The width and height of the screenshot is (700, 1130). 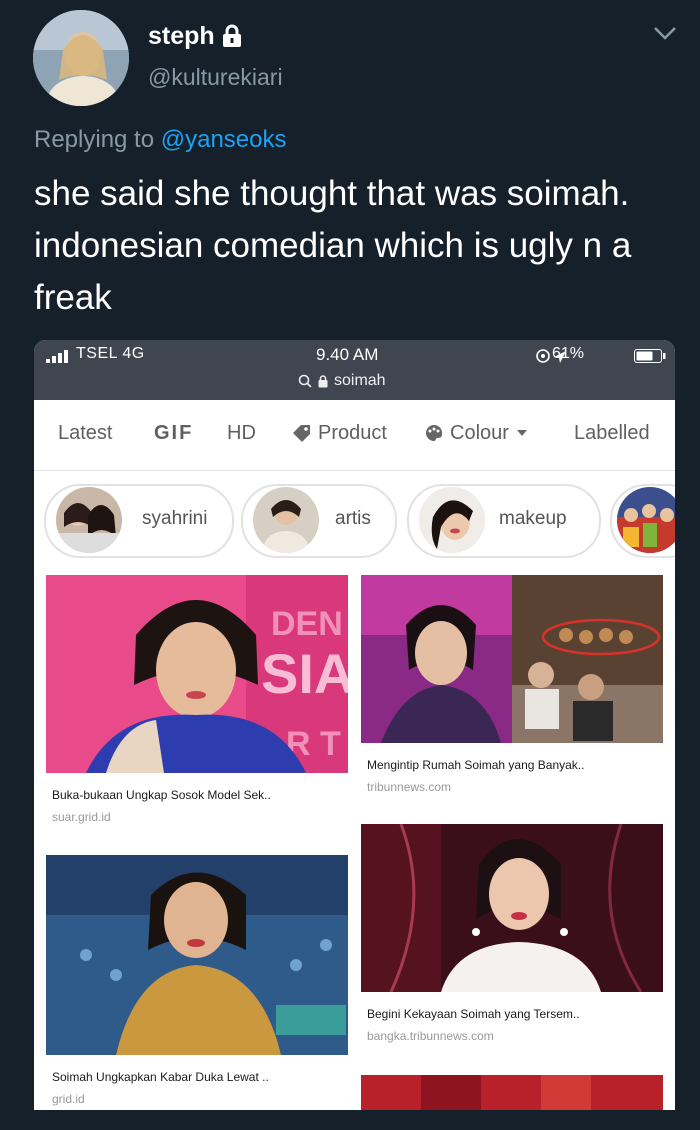 What do you see at coordinates (650, 356) in the screenshot?
I see `battery-icon` at bounding box center [650, 356].